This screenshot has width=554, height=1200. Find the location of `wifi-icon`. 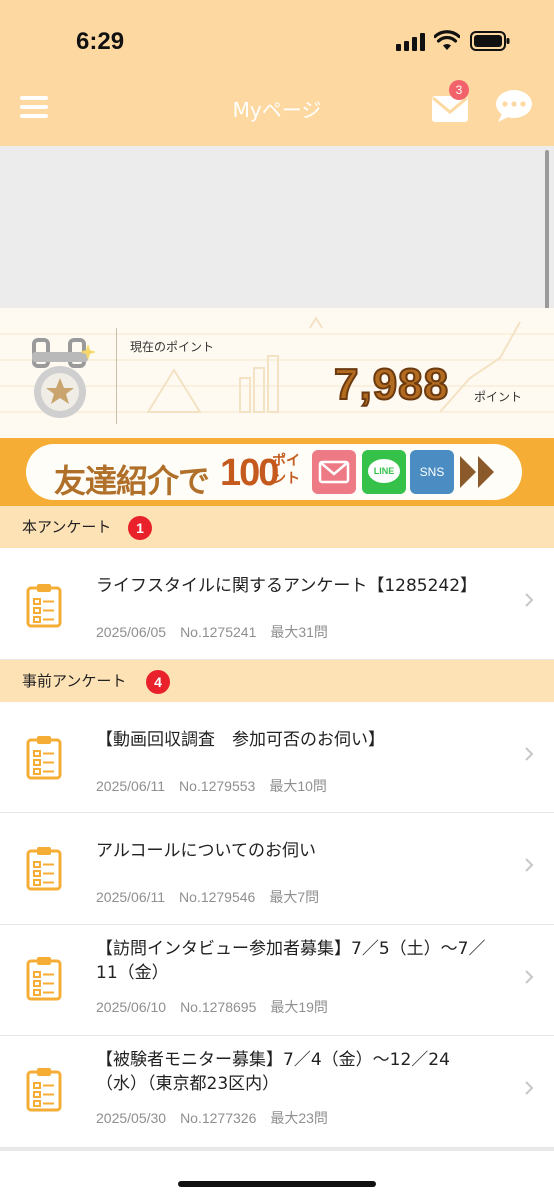

wifi-icon is located at coordinates (447, 40).